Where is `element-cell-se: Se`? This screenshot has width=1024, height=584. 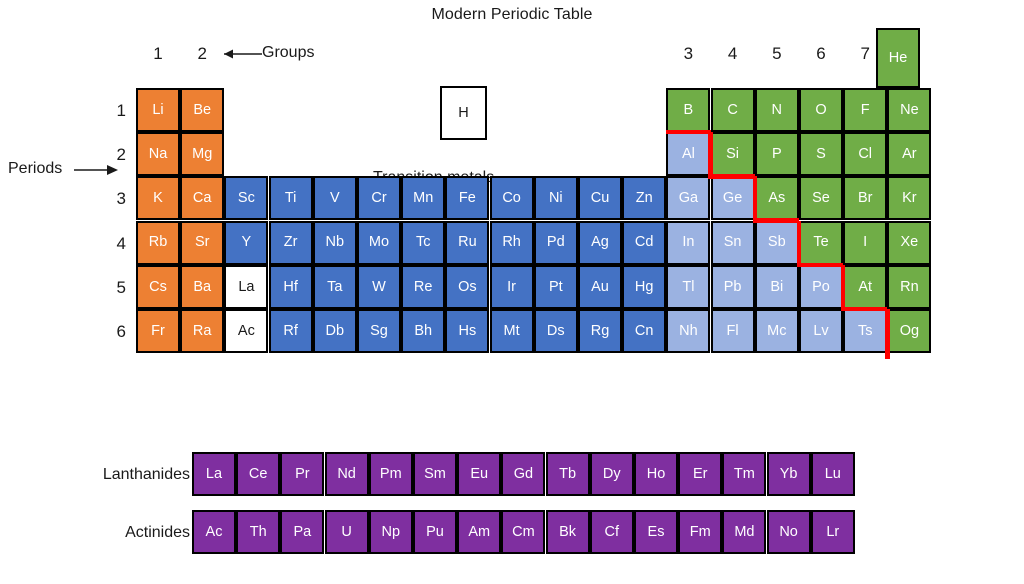 element-cell-se: Se is located at coordinates (821, 198).